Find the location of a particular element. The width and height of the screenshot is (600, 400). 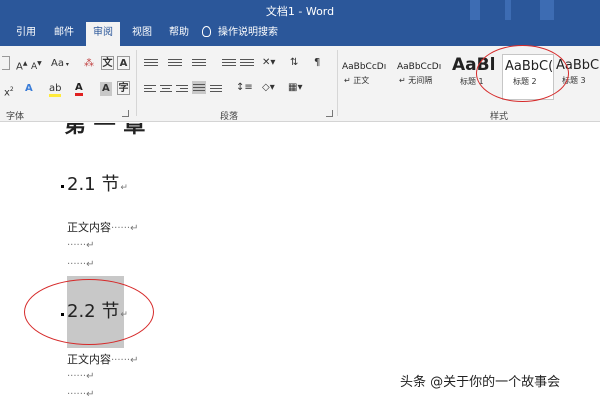

title-bar: 文档1 - Word is located at coordinates (300, 10).